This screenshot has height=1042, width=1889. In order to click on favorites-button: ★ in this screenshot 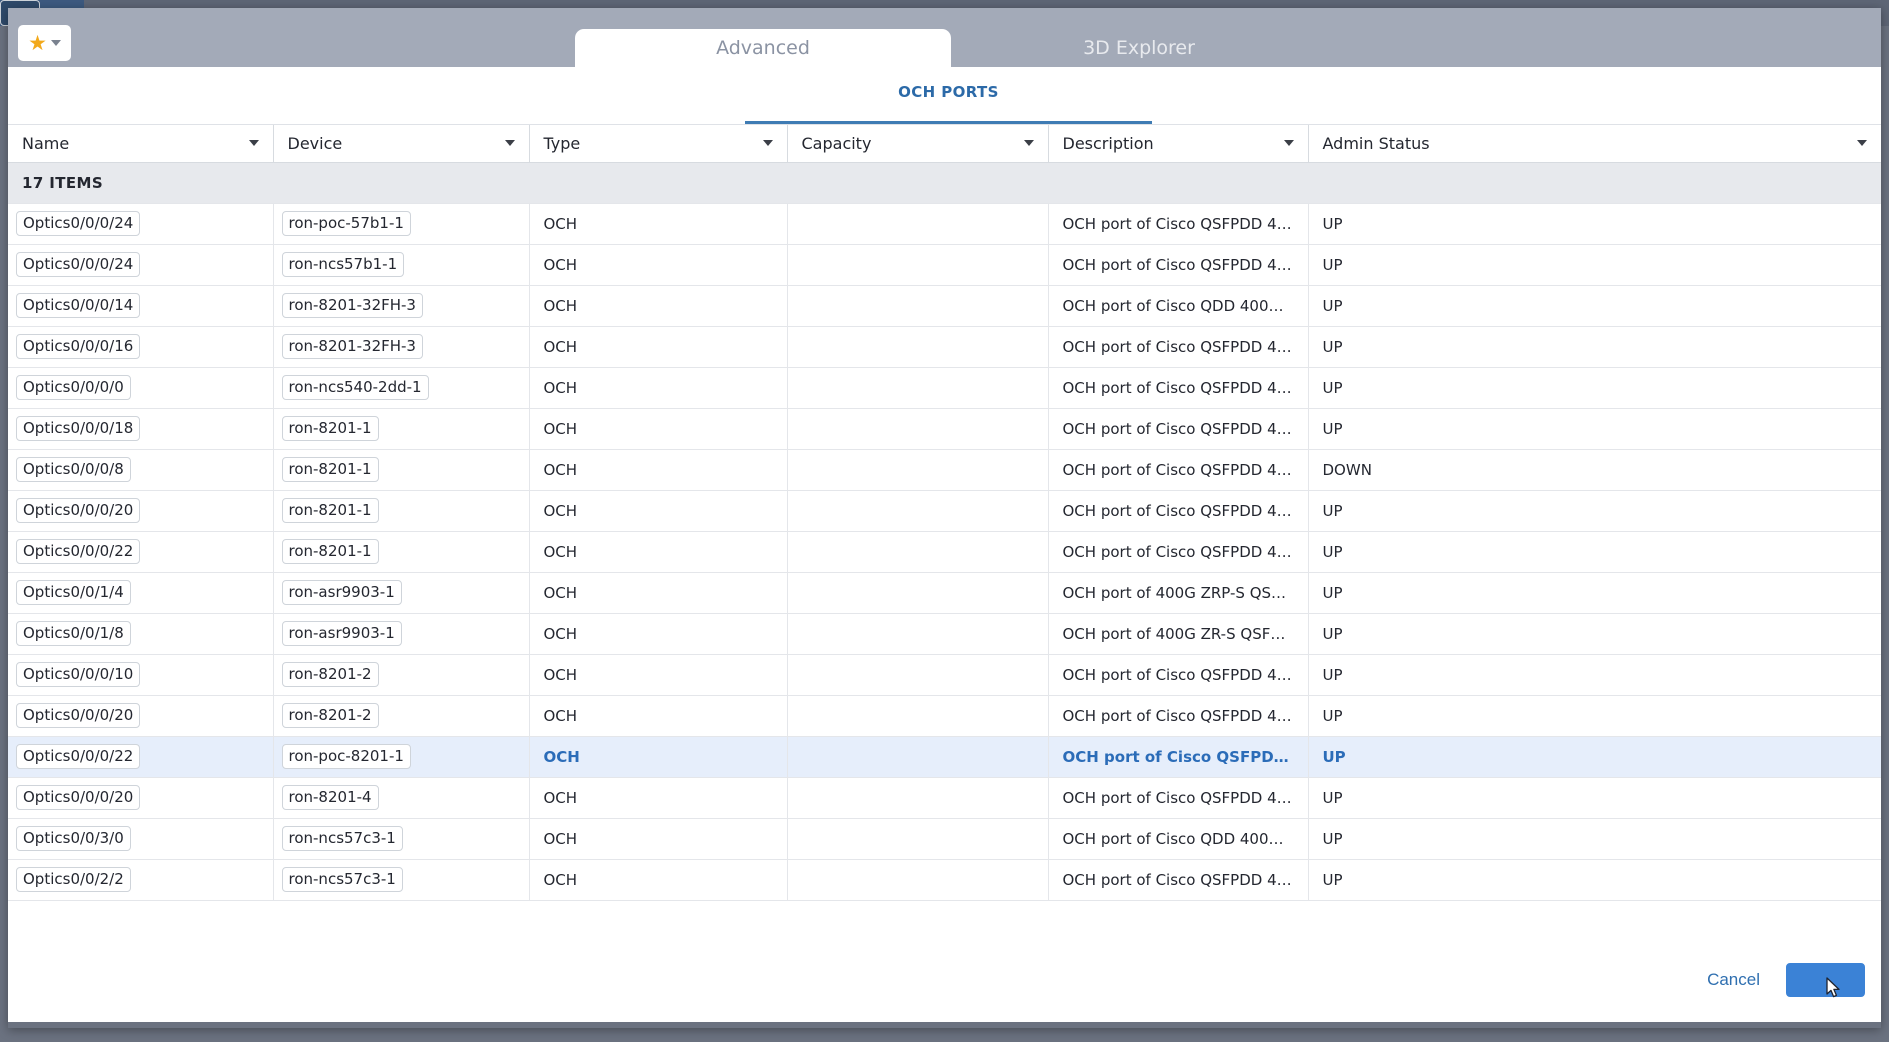, I will do `click(44, 43)`.